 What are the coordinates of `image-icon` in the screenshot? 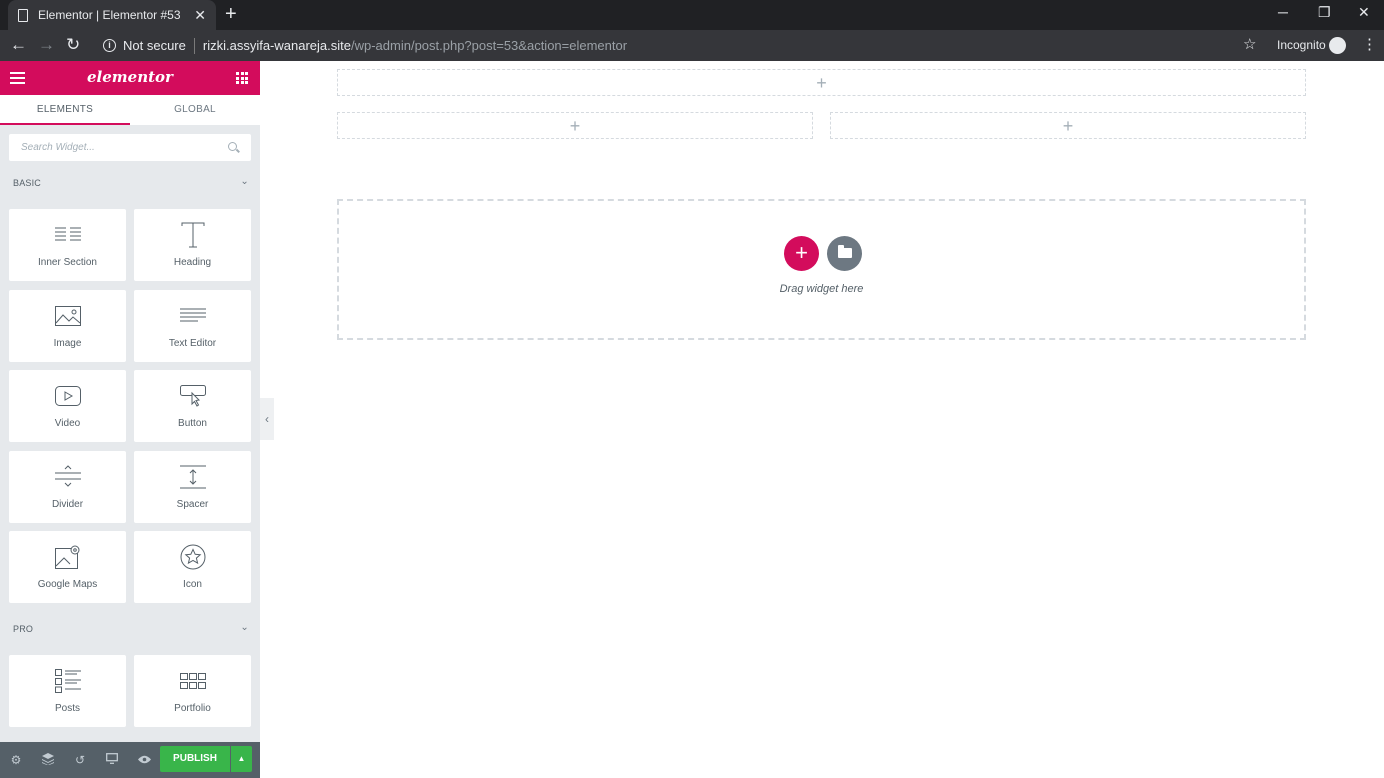 It's located at (67, 316).